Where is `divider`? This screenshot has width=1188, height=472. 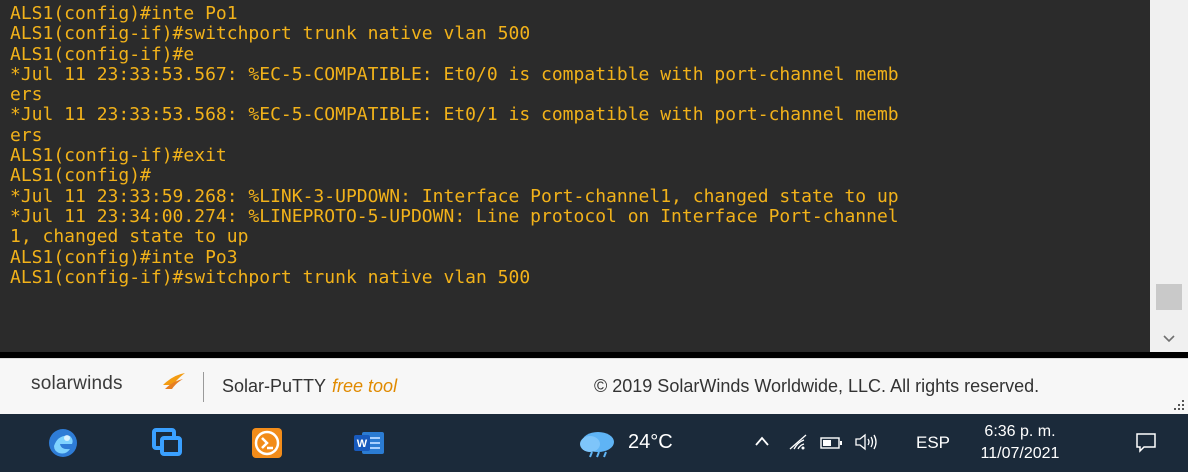 divider is located at coordinates (203, 387).